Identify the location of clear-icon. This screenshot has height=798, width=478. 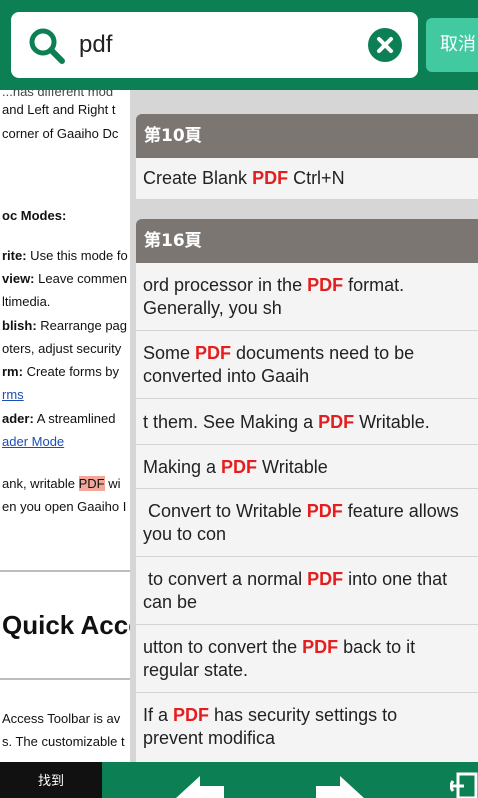
(385, 45).